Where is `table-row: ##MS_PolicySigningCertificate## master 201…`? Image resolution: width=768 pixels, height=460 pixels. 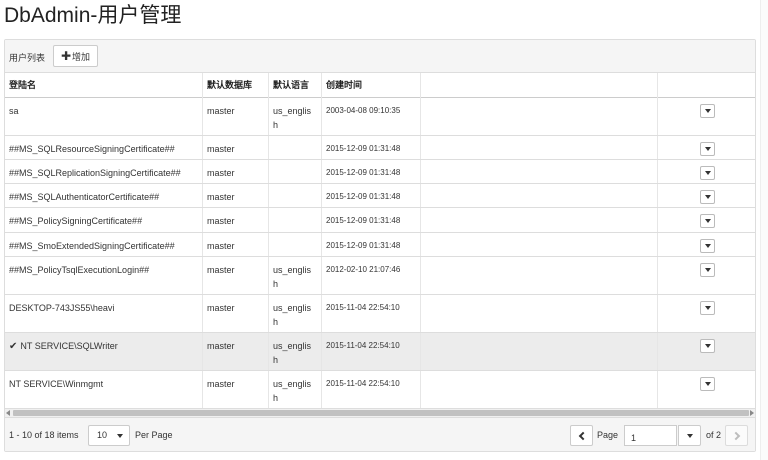
table-row: ##MS_PolicySigningCertificate## master 201… is located at coordinates (380, 220).